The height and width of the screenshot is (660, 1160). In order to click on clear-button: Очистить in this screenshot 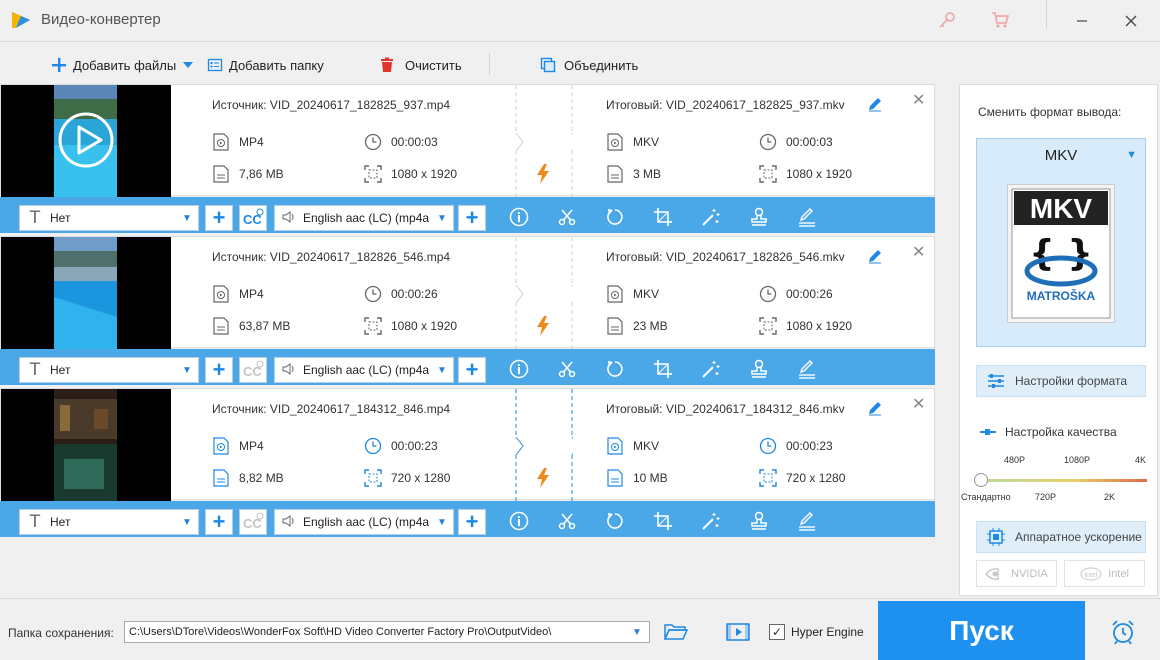, I will do `click(420, 65)`.